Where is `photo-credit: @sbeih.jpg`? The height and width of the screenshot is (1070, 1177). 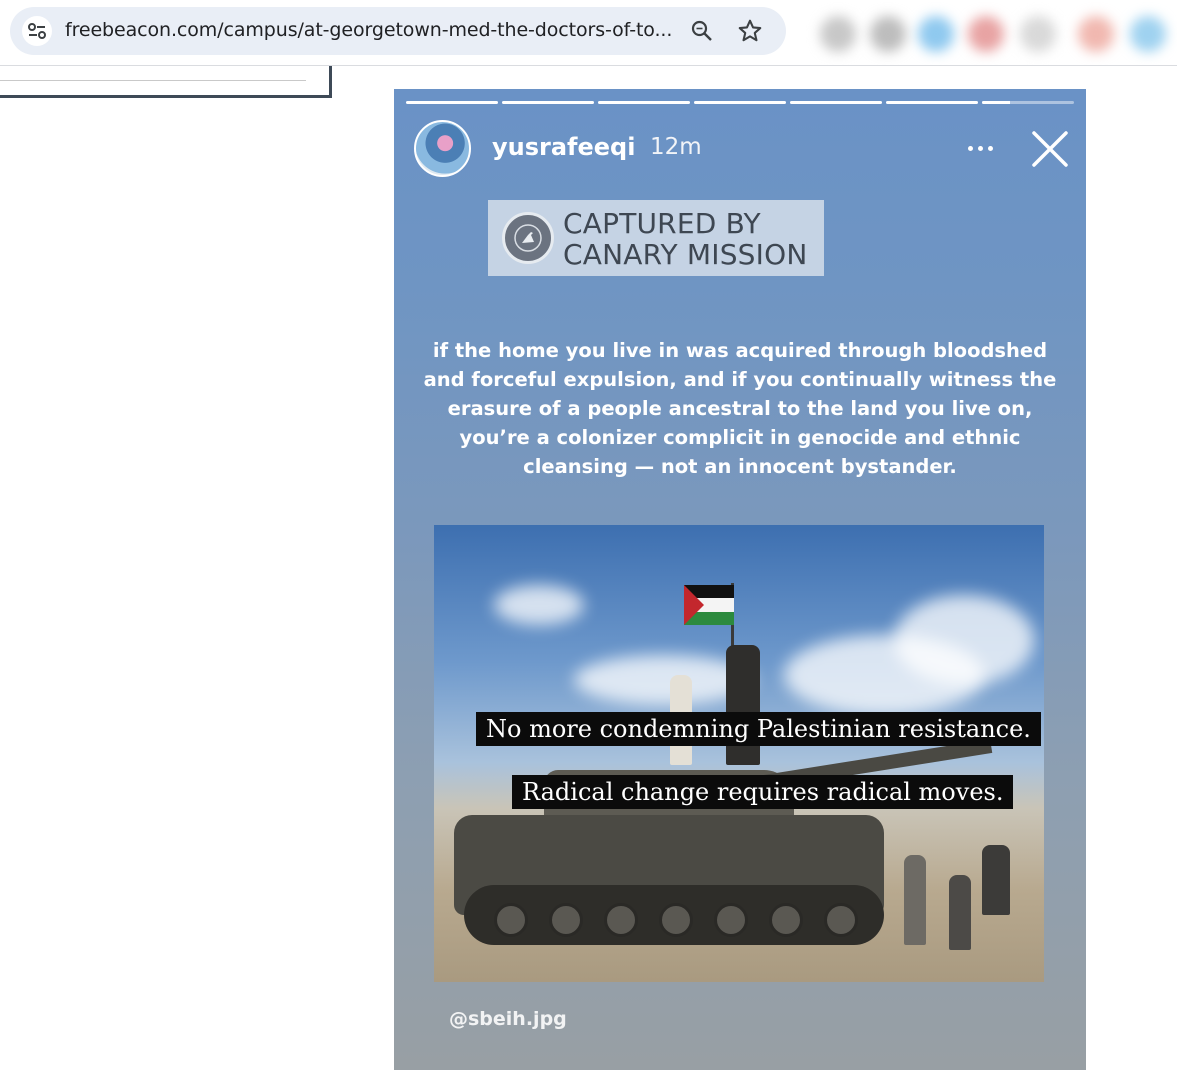
photo-credit: @sbeih.jpg is located at coordinates (508, 1019).